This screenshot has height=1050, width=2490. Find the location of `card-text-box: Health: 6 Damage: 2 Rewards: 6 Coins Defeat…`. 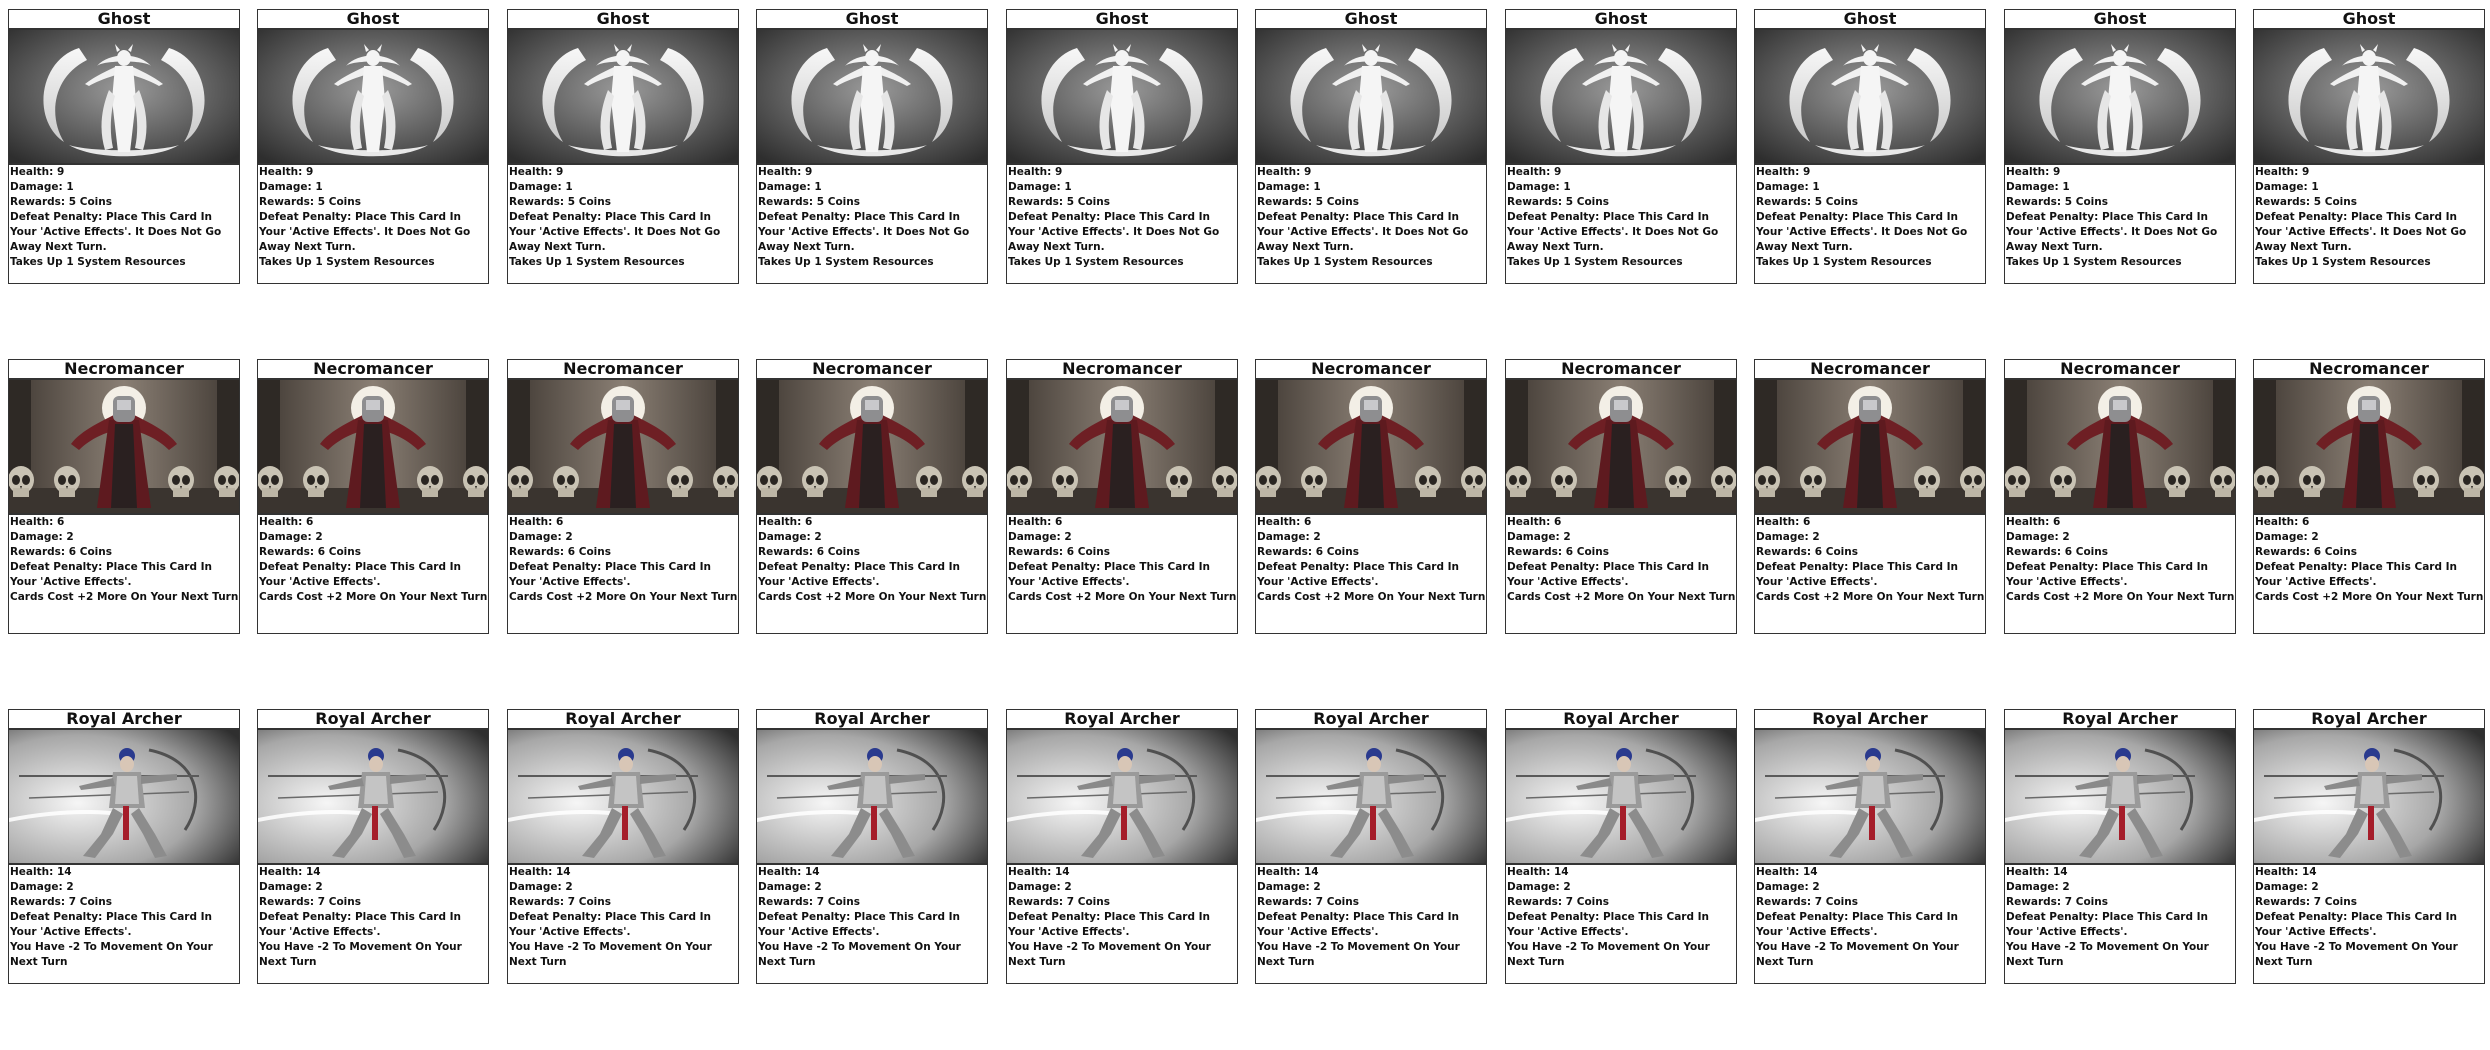

card-text-box: Health: 6 Damage: 2 Rewards: 6 Coins Defeat… is located at coordinates (2120, 574).